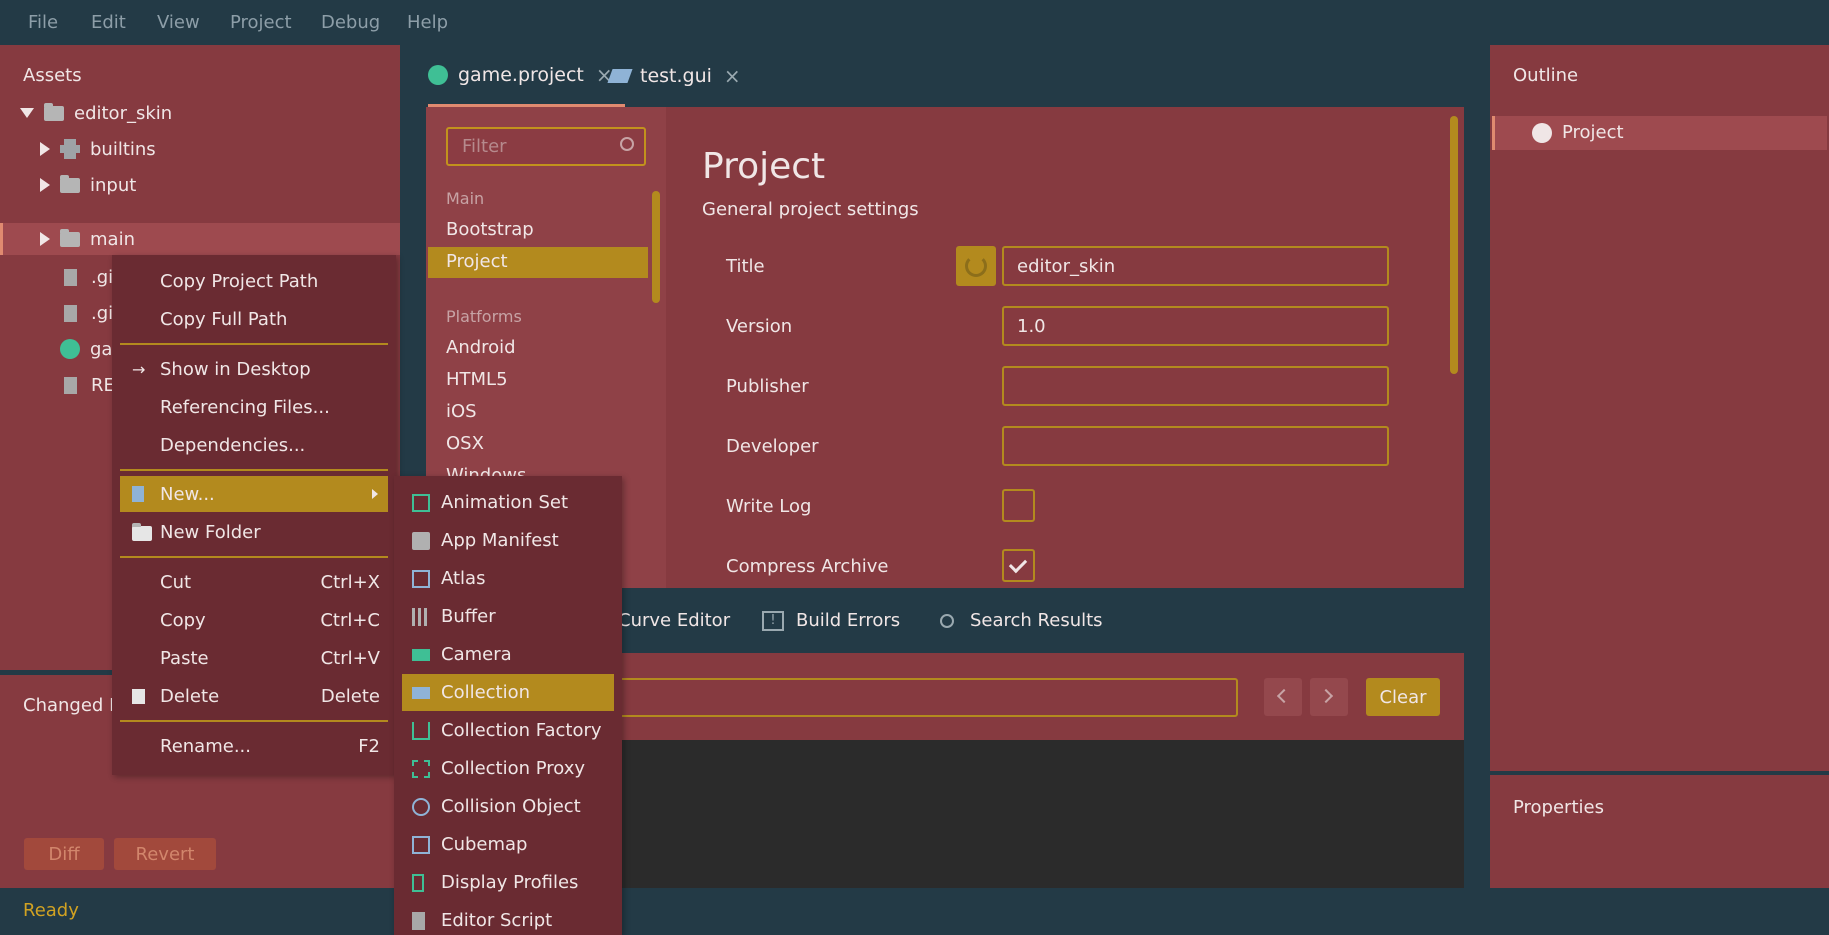 The height and width of the screenshot is (935, 1829). Describe the element at coordinates (465, 443) in the screenshot. I see `nav-item-osx: OSX` at that location.